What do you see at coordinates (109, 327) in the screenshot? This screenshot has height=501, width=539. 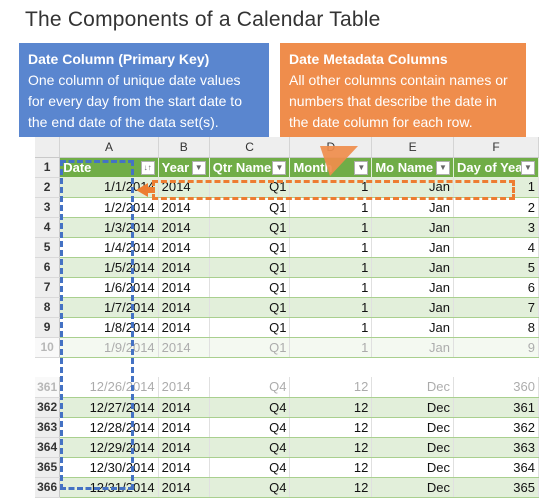 I see `cell-date: 1/8/2014` at bounding box center [109, 327].